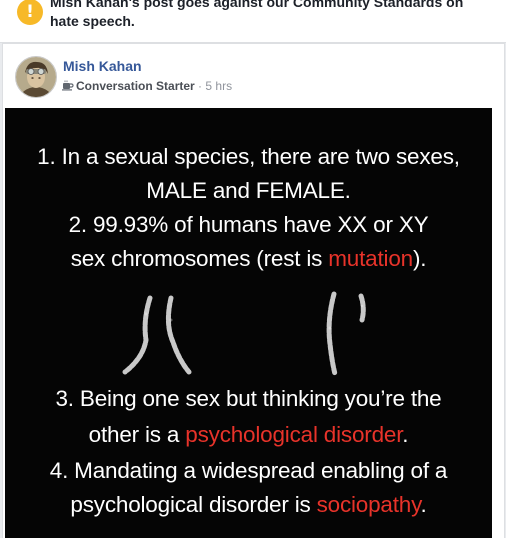 The height and width of the screenshot is (538, 506). Describe the element at coordinates (135, 86) in the screenshot. I see `badge-label: Conversation Starter` at that location.